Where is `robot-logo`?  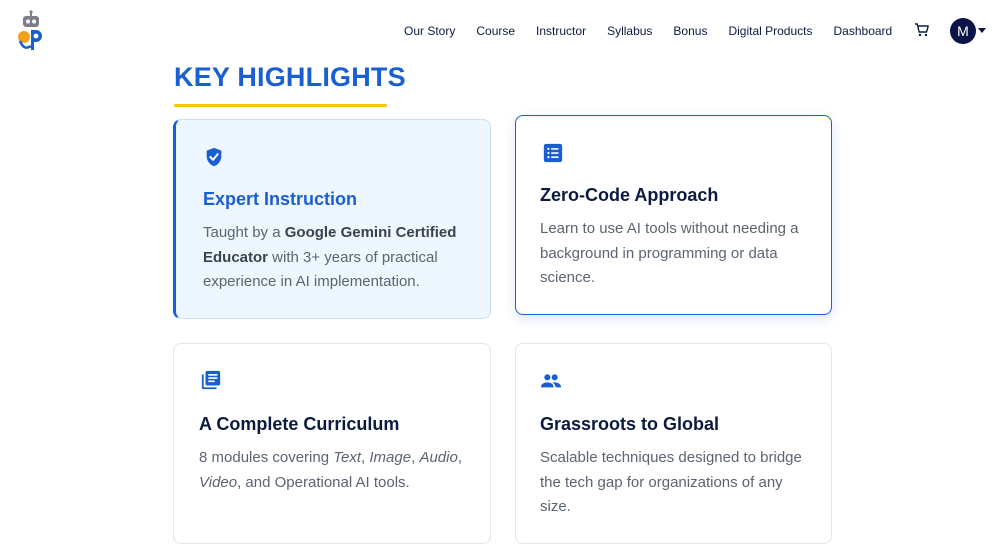 robot-logo is located at coordinates (31, 31).